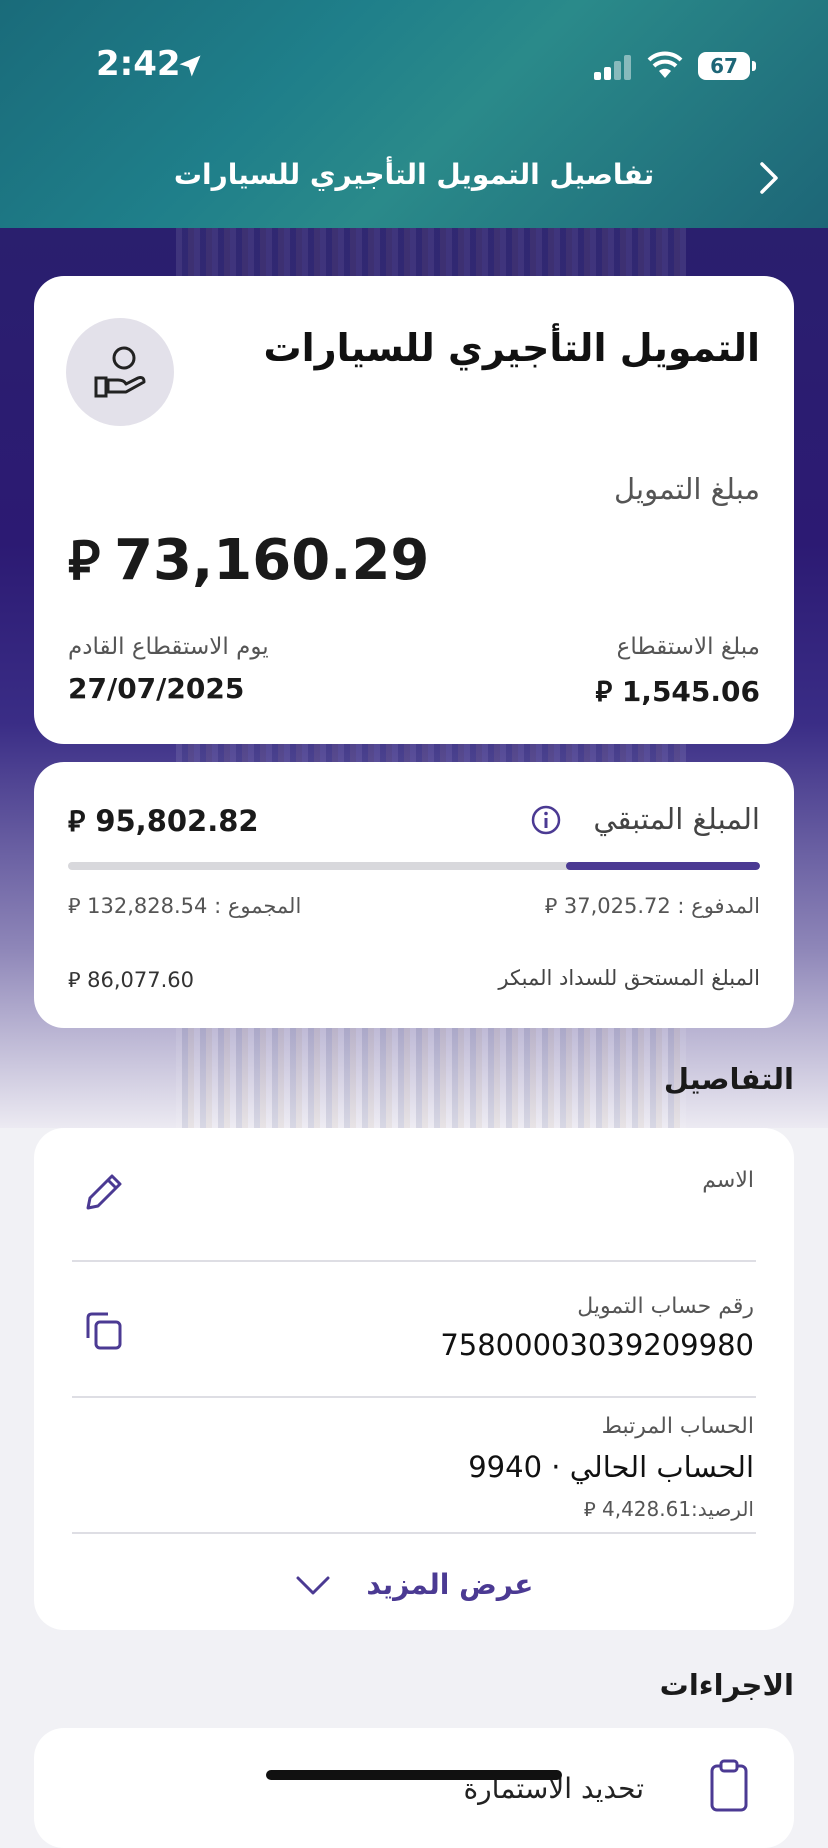 This screenshot has width=828, height=1848. I want to click on financing-amount-value: ⃁ 73,160.29, so click(249, 560).